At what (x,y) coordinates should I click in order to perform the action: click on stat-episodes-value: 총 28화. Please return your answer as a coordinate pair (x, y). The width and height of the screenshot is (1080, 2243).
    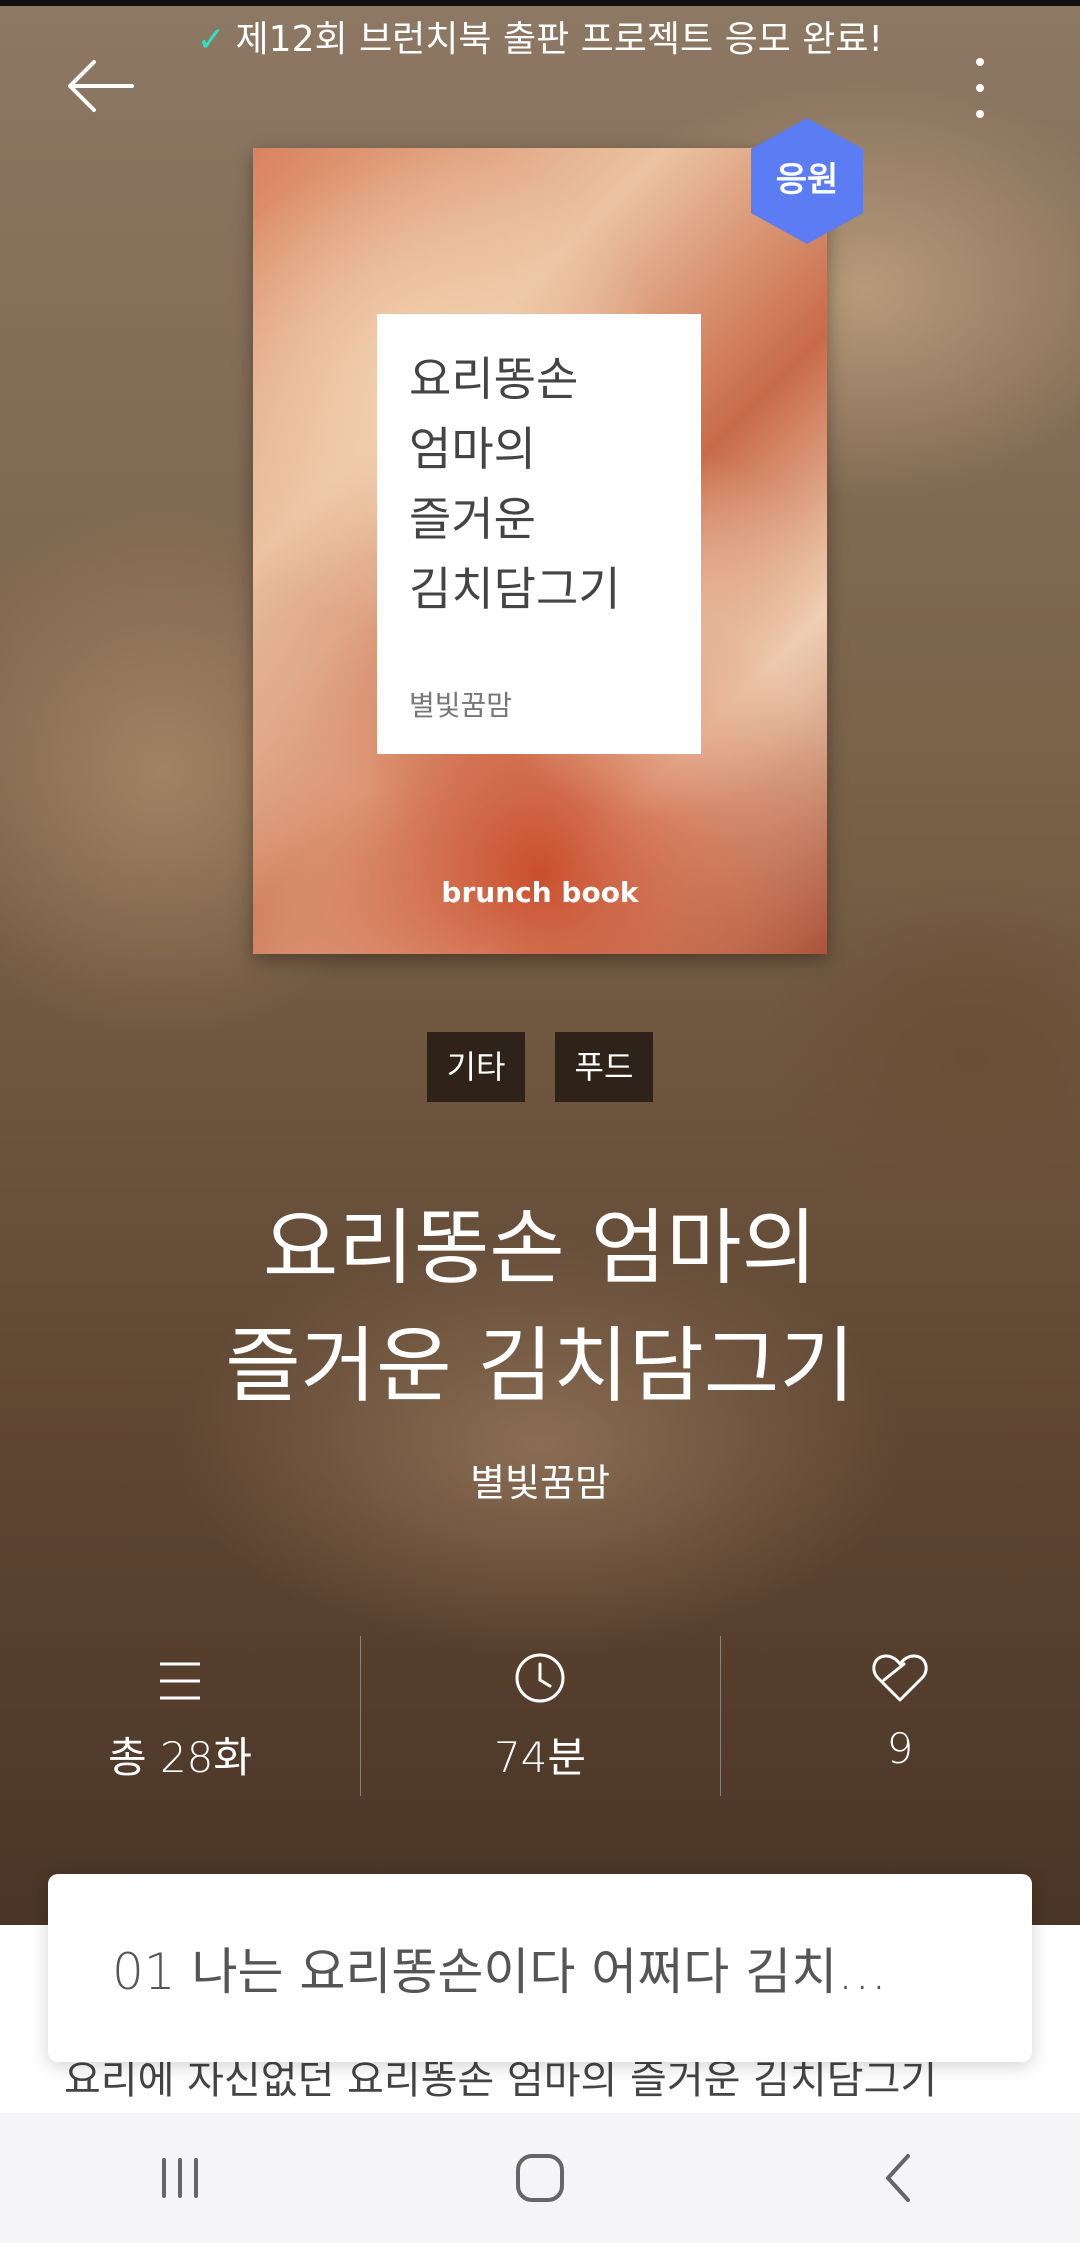
    Looking at the image, I should click on (180, 1757).